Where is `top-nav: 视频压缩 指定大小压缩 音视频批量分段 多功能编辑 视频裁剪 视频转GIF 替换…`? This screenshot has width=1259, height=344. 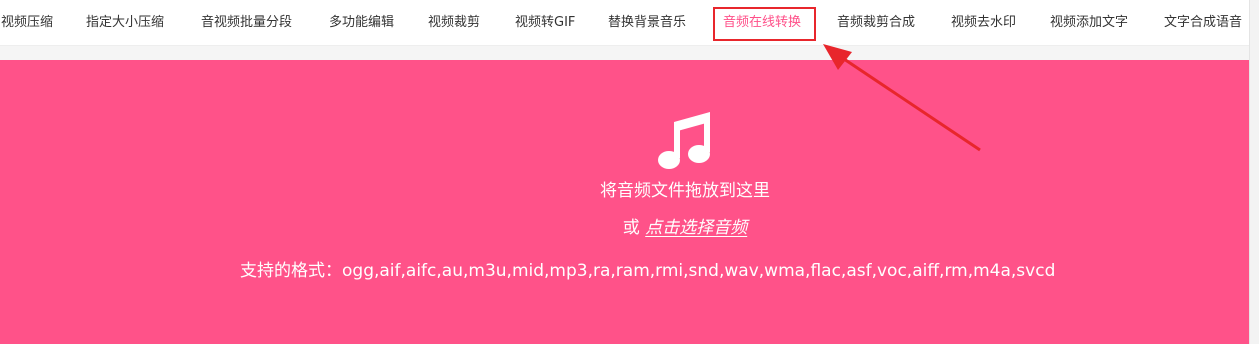
top-nav: 视频压缩 指定大小压缩 音视频批量分段 多功能编辑 视频裁剪 视频转GIF 替换… is located at coordinates (629, 23).